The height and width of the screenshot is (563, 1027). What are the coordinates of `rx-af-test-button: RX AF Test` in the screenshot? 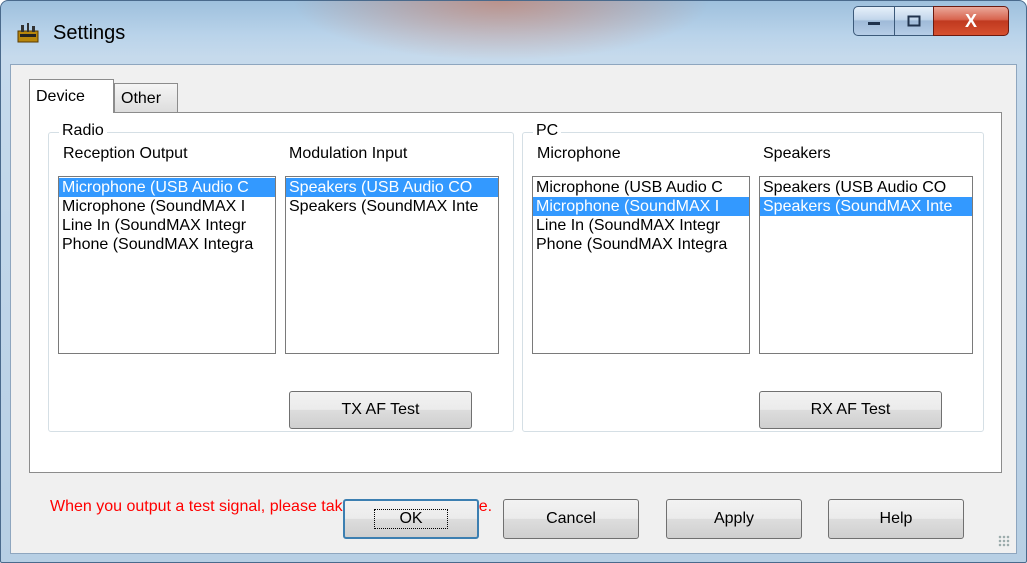 It's located at (850, 410).